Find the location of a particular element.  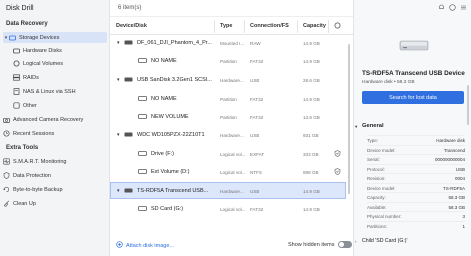

sidebar-item-data-protection: Data Protection is located at coordinates (55, 175).